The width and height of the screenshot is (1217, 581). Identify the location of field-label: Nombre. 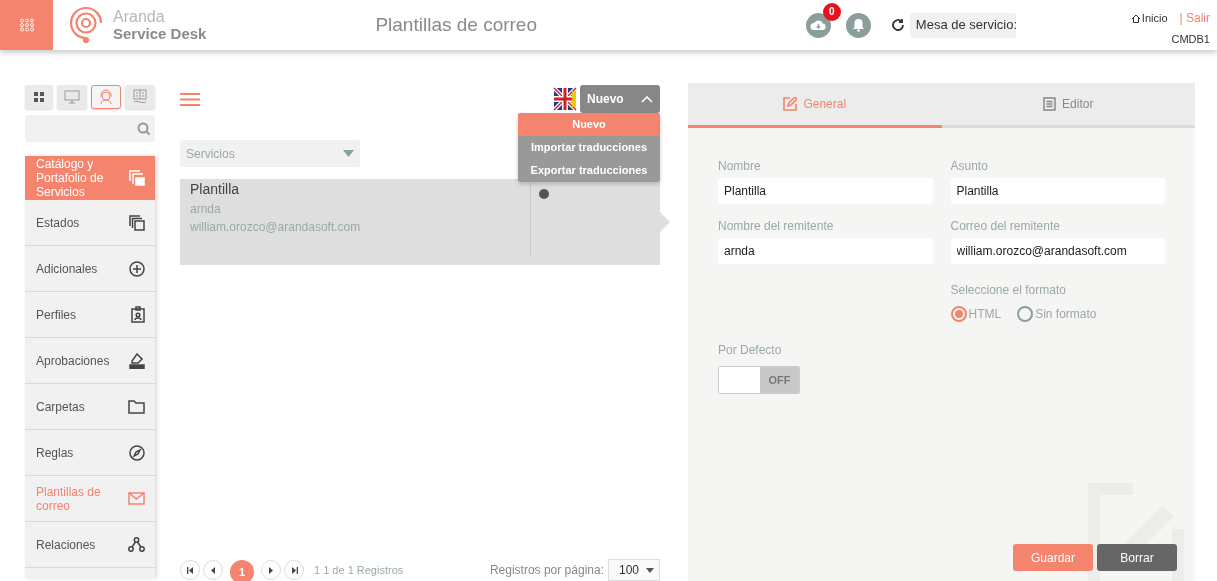
(740, 165).